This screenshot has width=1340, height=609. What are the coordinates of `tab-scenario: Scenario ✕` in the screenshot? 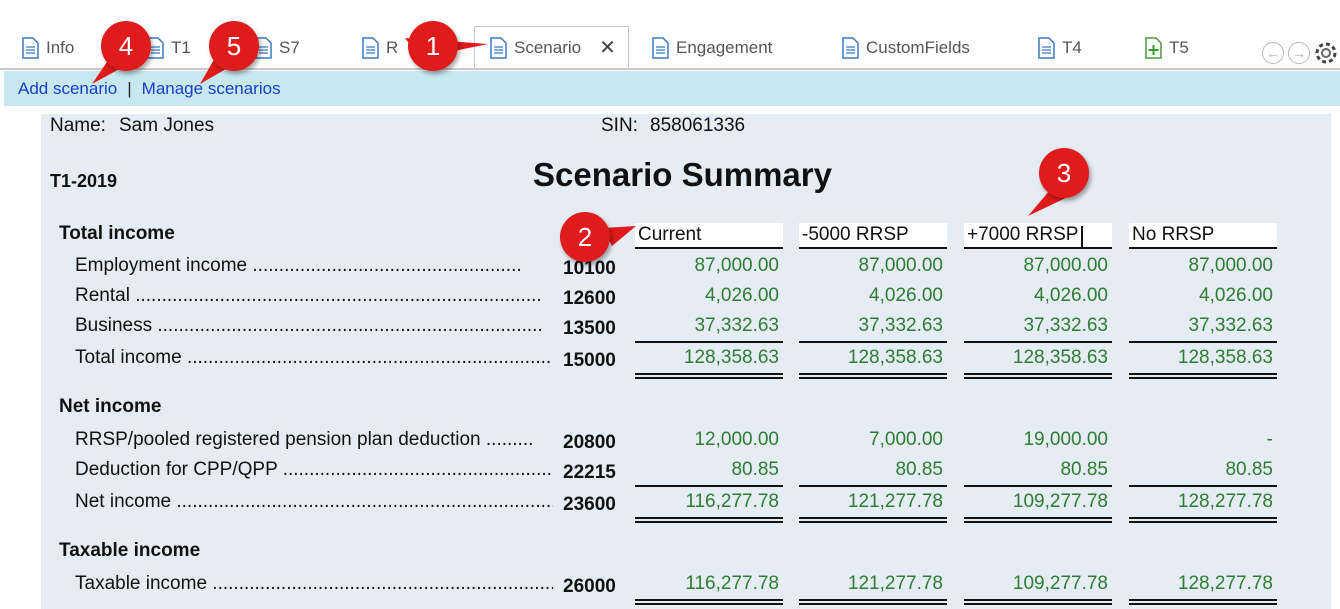 It's located at (551, 48).